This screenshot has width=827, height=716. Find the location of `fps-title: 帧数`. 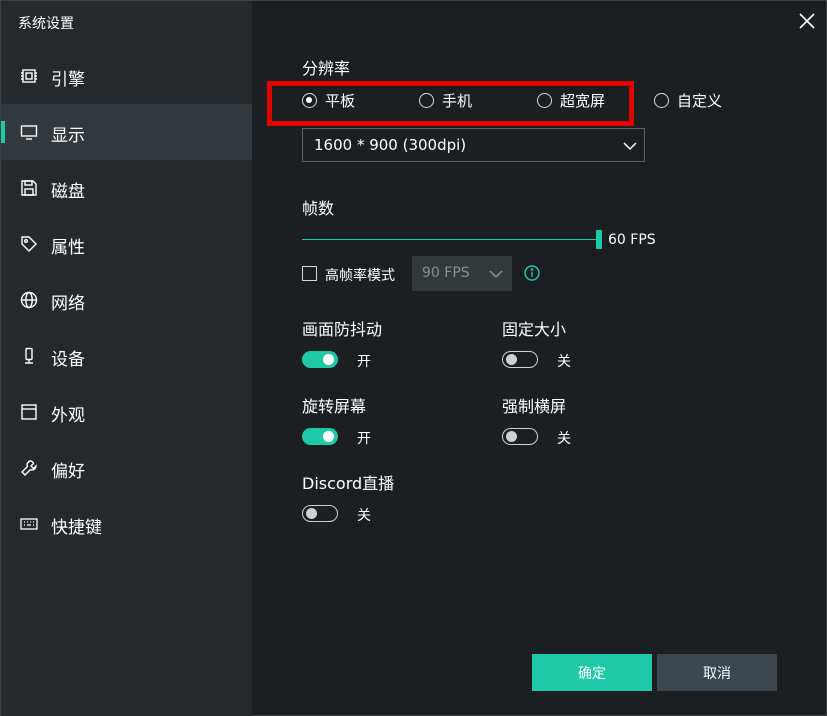

fps-title: 帧数 is located at coordinates (318, 208).